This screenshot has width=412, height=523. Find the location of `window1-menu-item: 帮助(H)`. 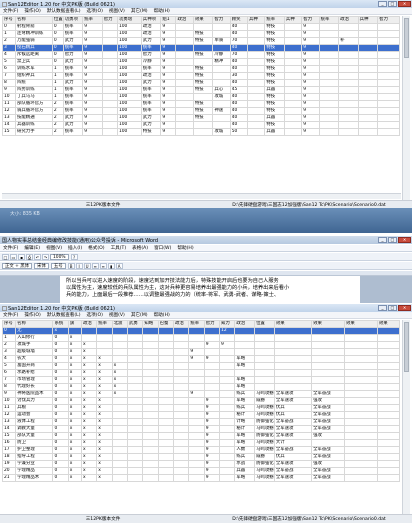

window1-menu-item: 帮助(H) is located at coordinates (162, 11).